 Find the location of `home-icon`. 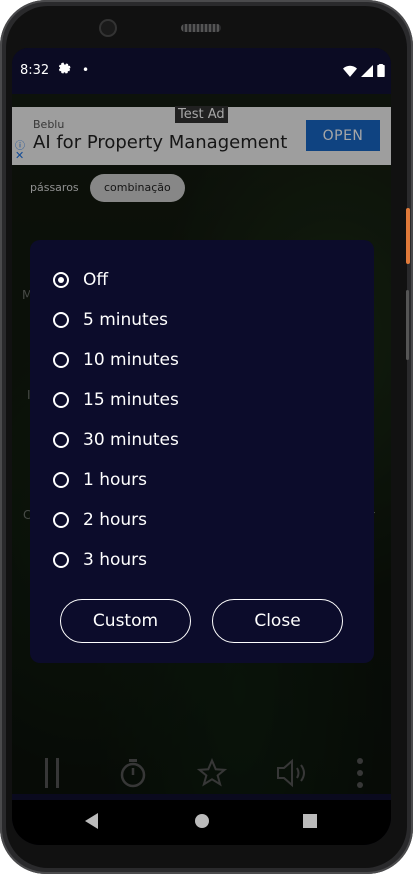

home-icon is located at coordinates (202, 823).